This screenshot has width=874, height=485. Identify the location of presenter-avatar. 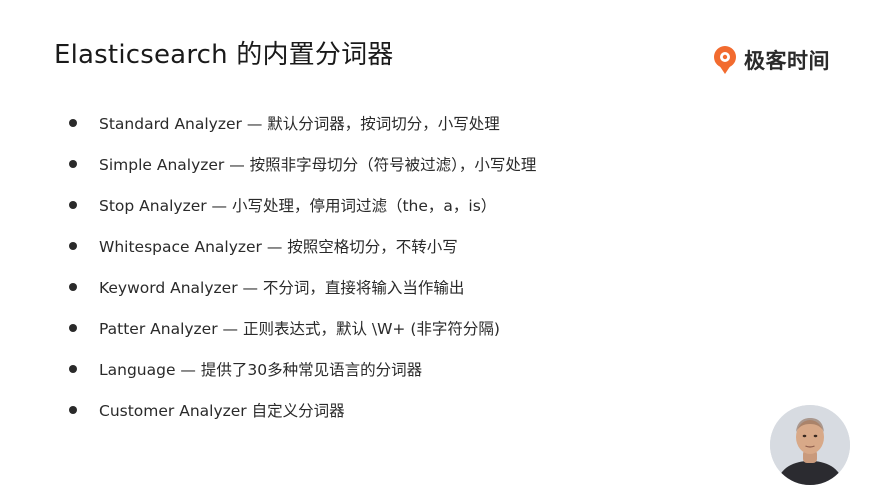
(810, 445).